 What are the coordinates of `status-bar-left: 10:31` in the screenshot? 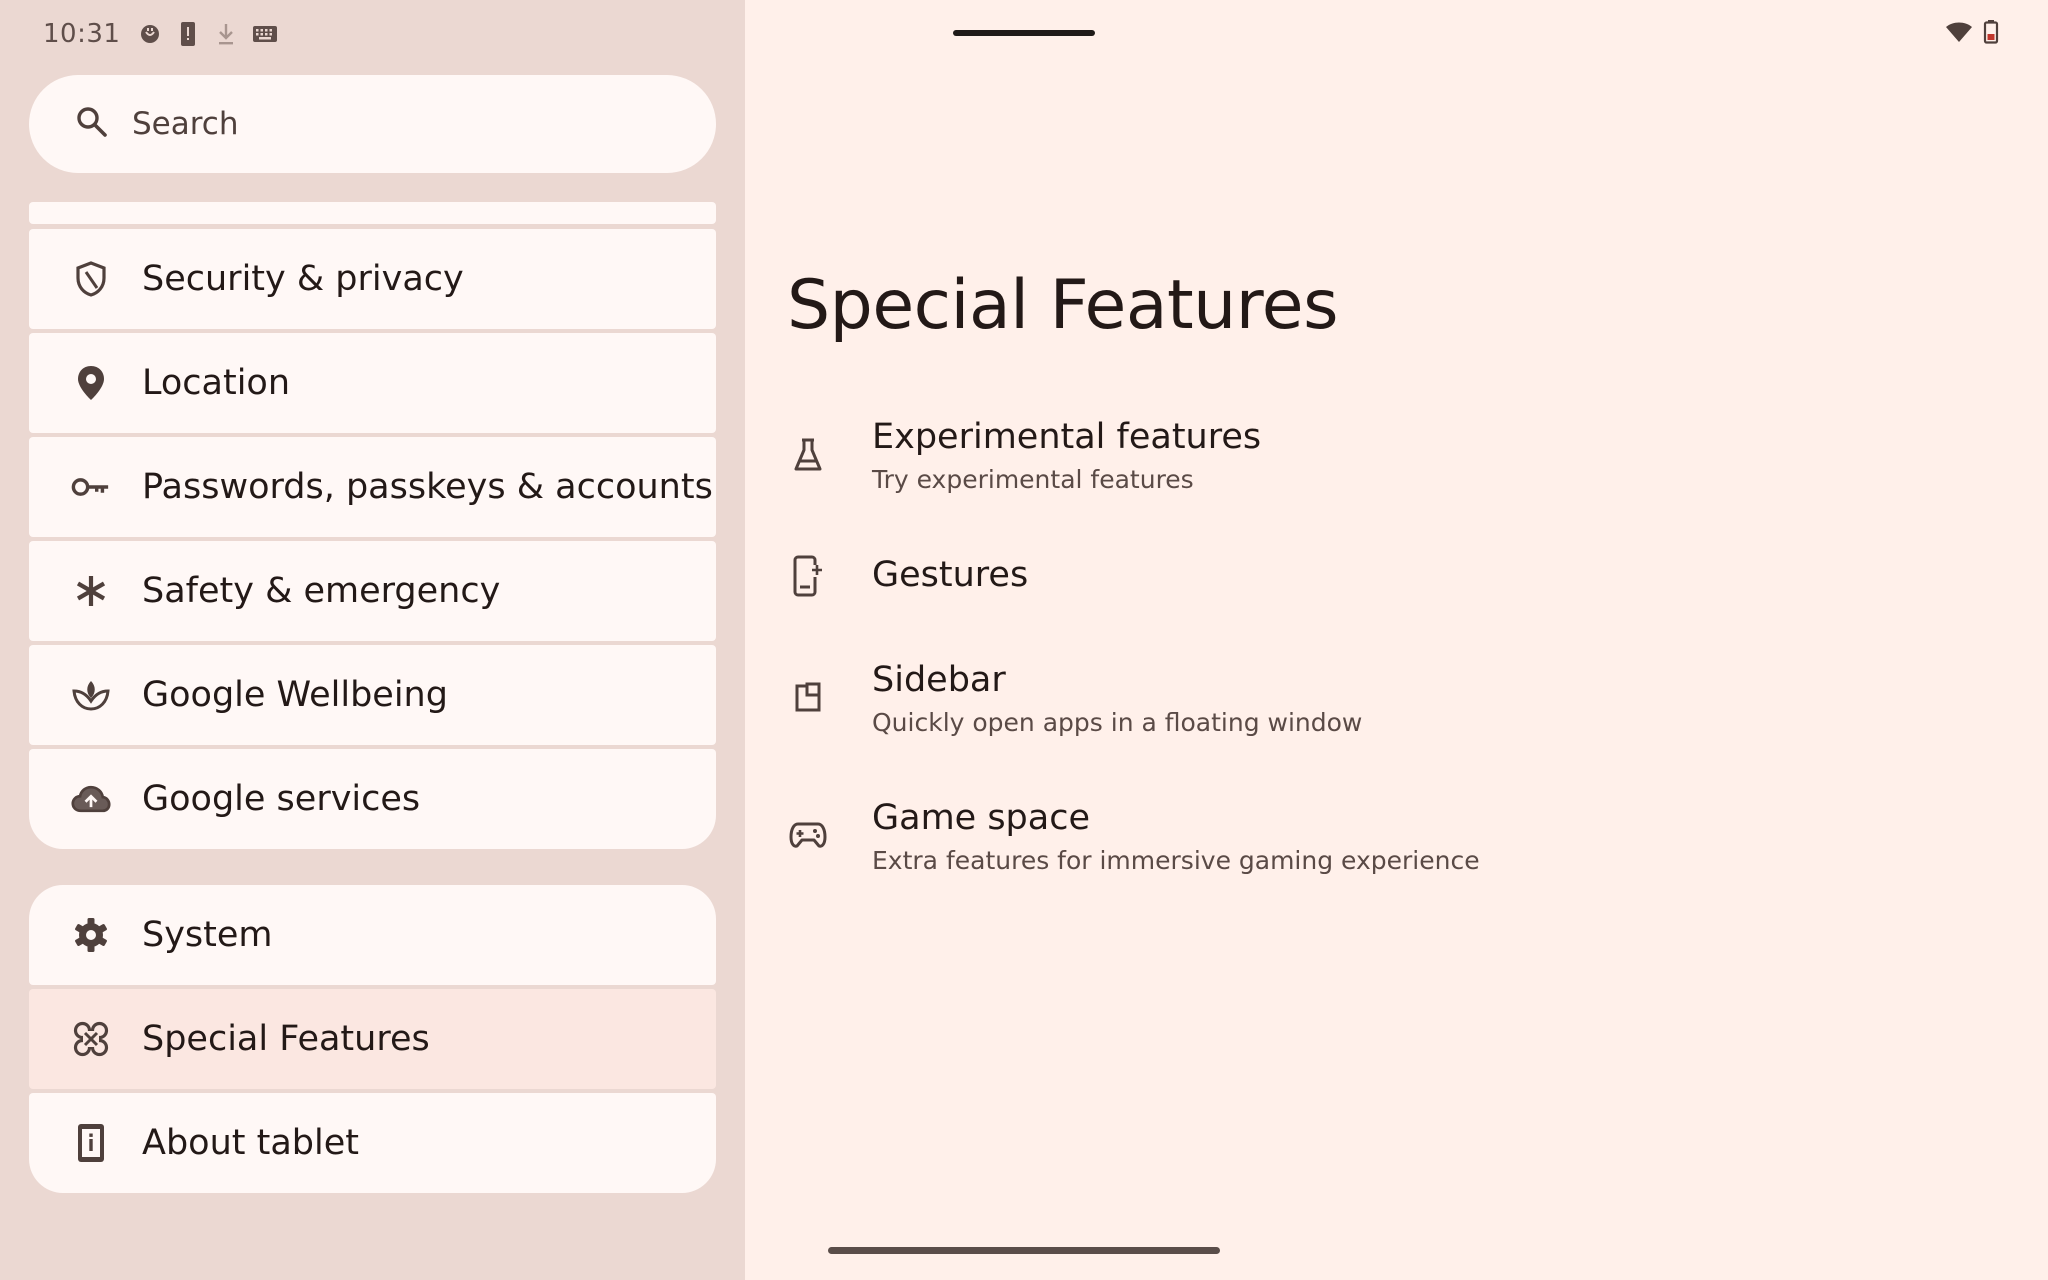 It's located at (160, 34).